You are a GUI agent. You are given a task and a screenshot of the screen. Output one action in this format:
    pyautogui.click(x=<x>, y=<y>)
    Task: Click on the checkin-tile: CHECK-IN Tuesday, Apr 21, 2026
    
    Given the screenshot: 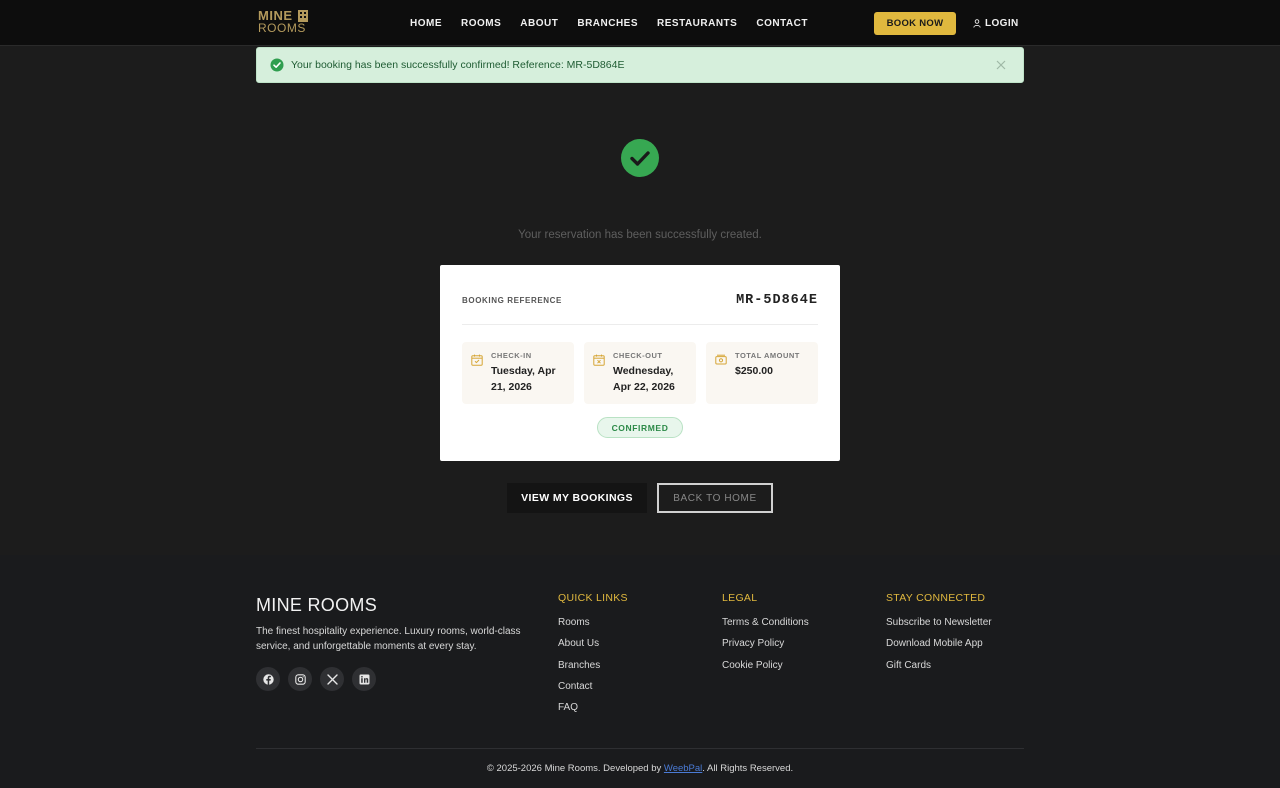 What is the action you would take?
    pyautogui.click(x=518, y=373)
    